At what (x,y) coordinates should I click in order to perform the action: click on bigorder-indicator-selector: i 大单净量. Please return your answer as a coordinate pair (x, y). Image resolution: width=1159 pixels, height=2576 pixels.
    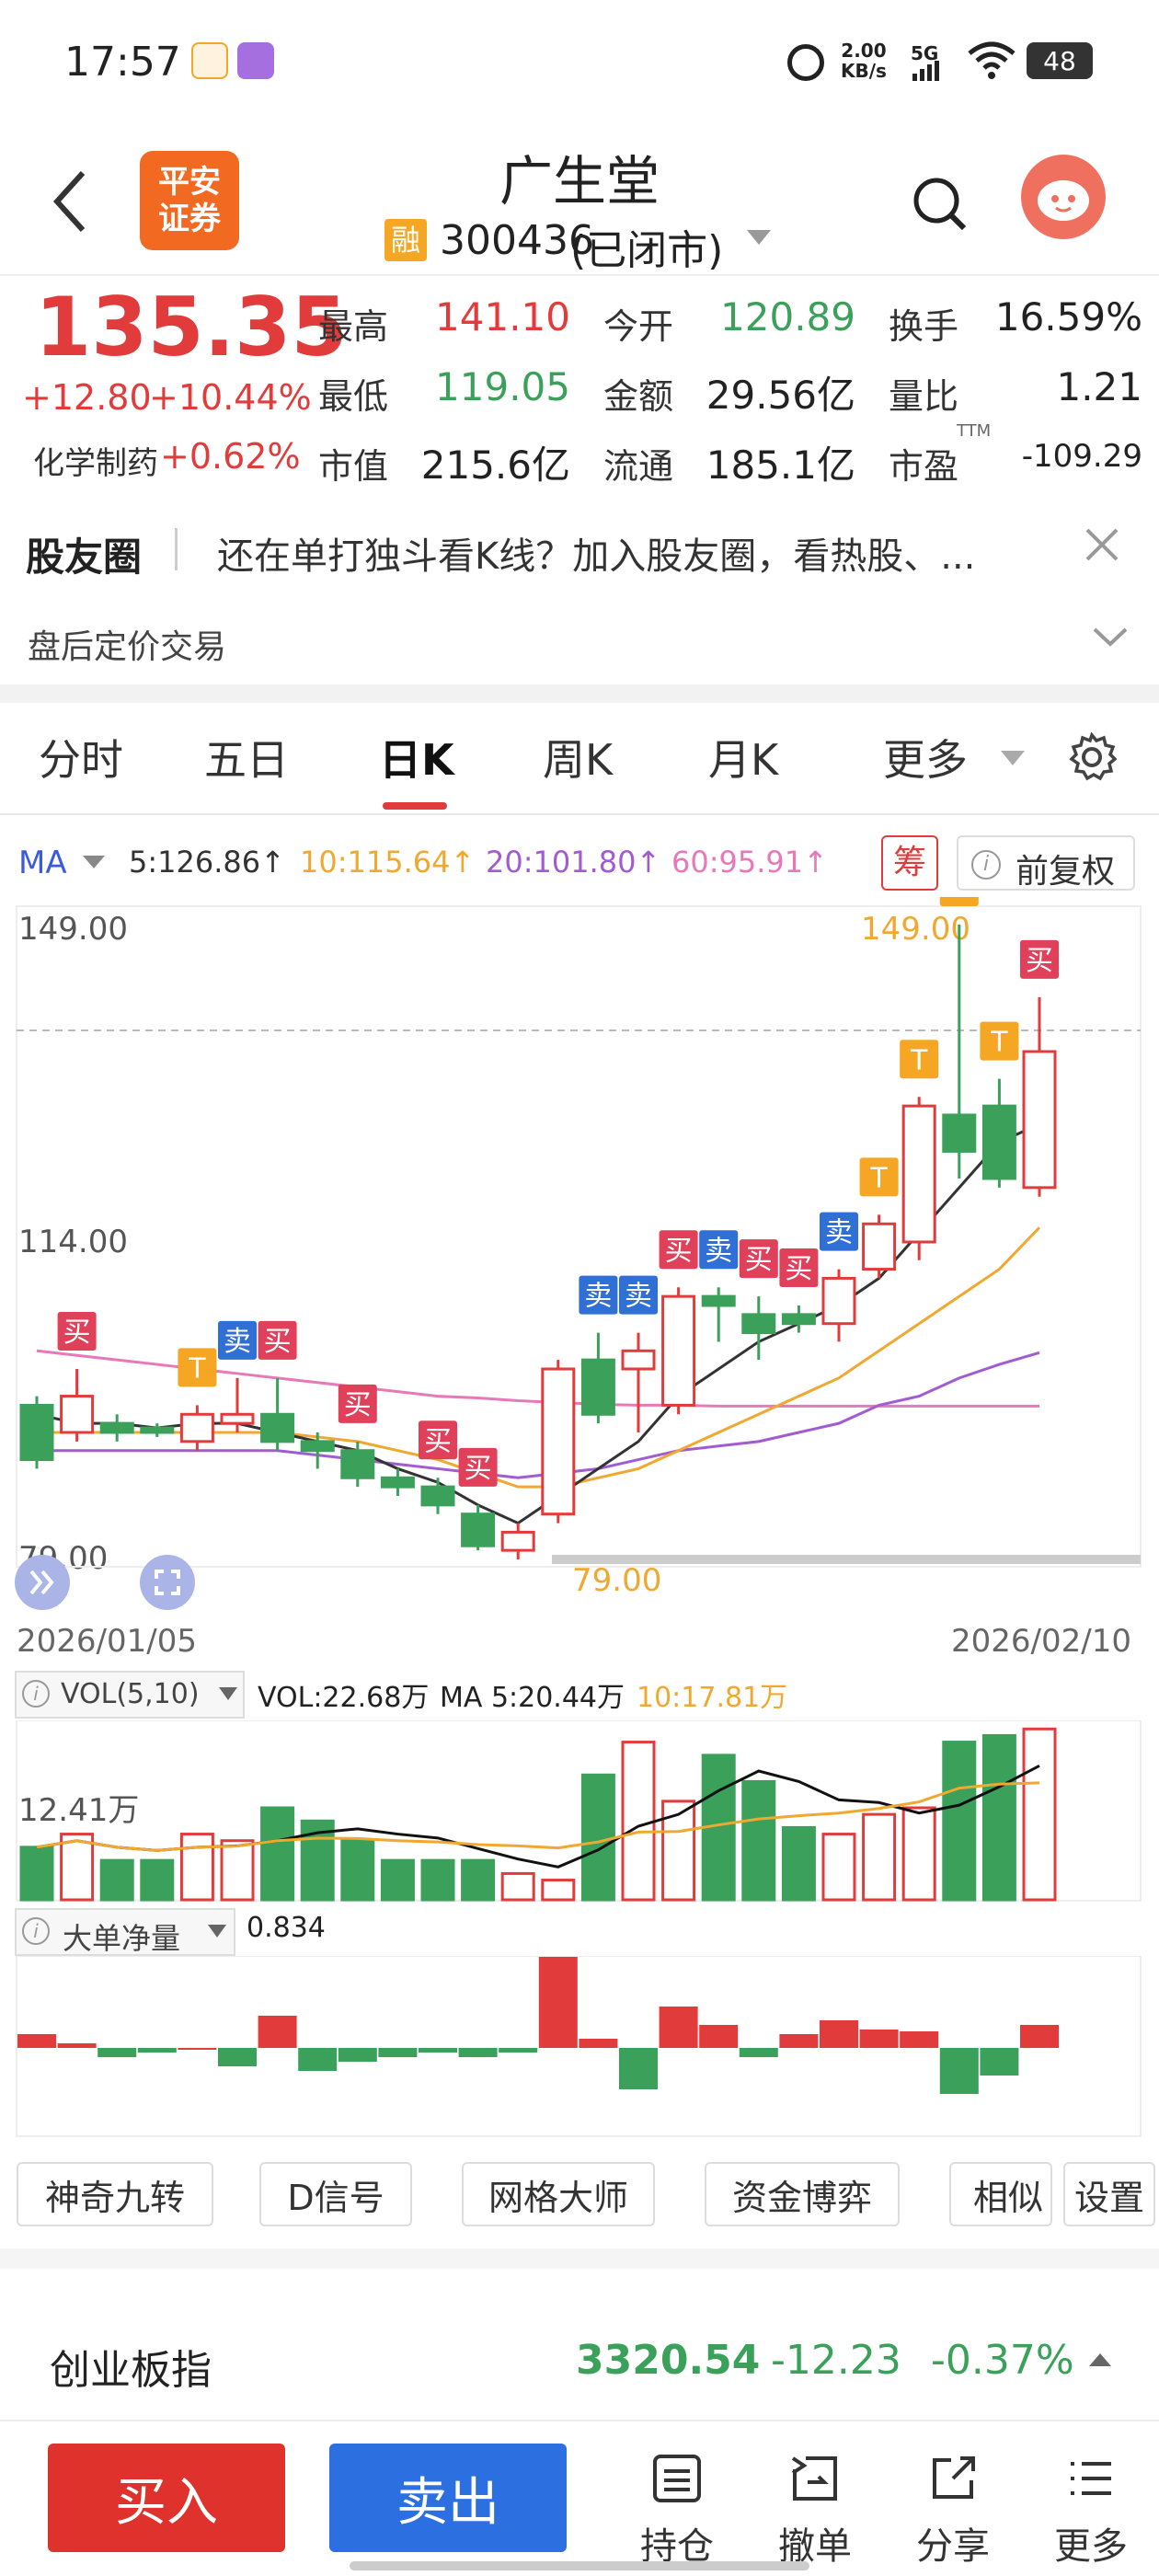
    Looking at the image, I should click on (125, 1932).